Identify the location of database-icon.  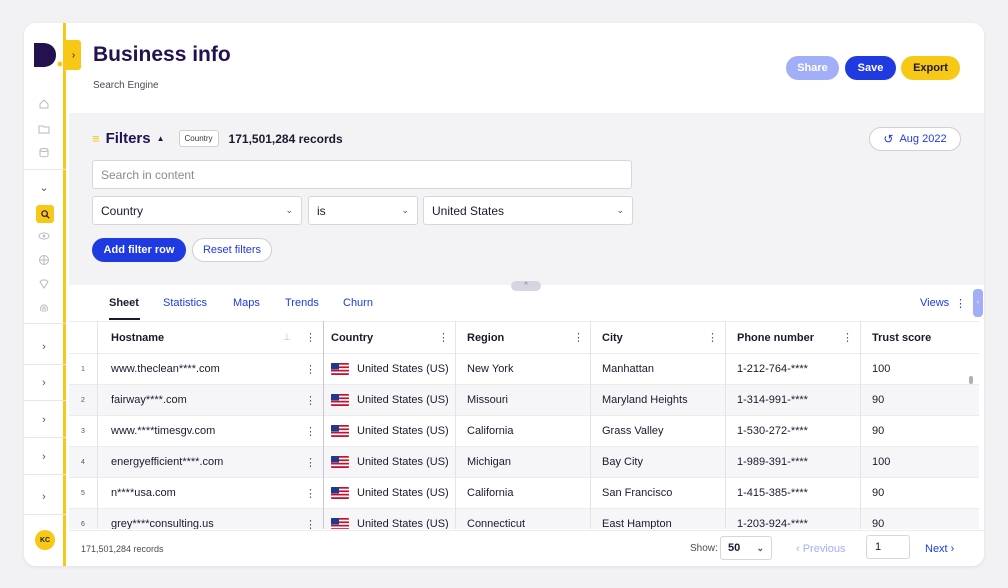
(44, 154).